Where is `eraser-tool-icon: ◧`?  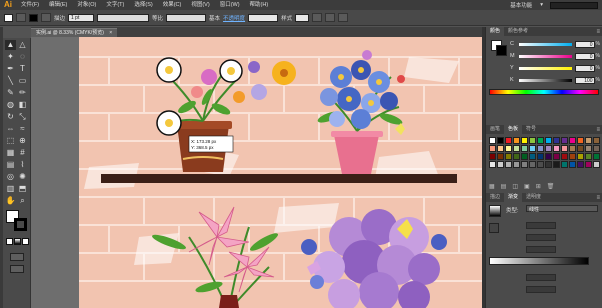 eraser-tool-icon: ◧ is located at coordinates (22, 105).